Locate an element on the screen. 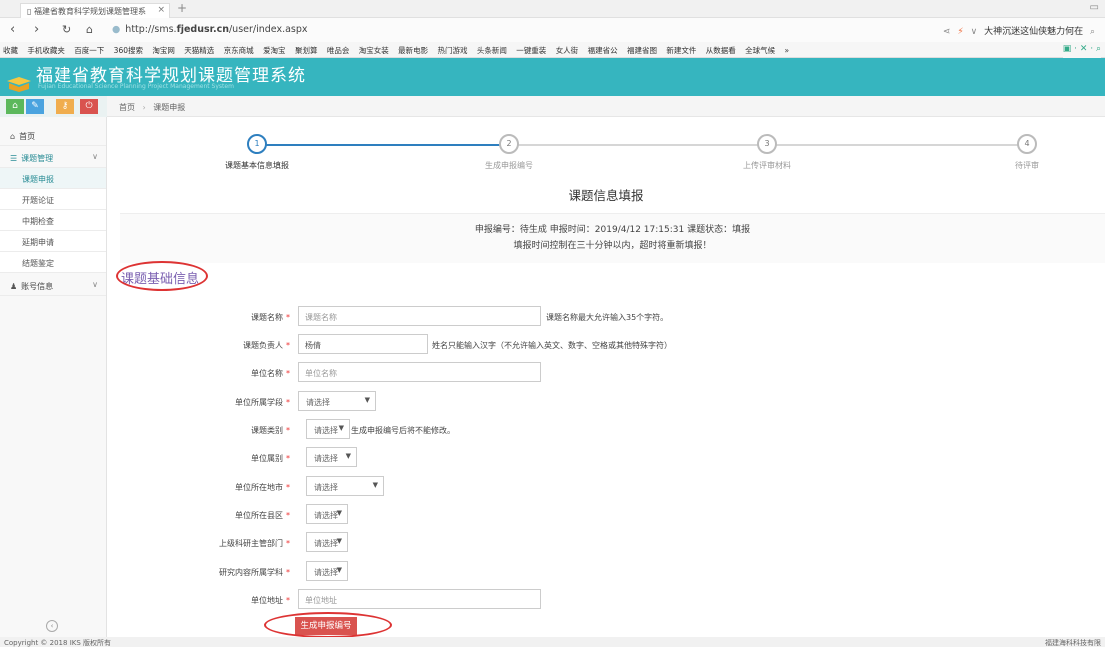 The image size is (1105, 648). step-circle-4: 4 is located at coordinates (1027, 144).